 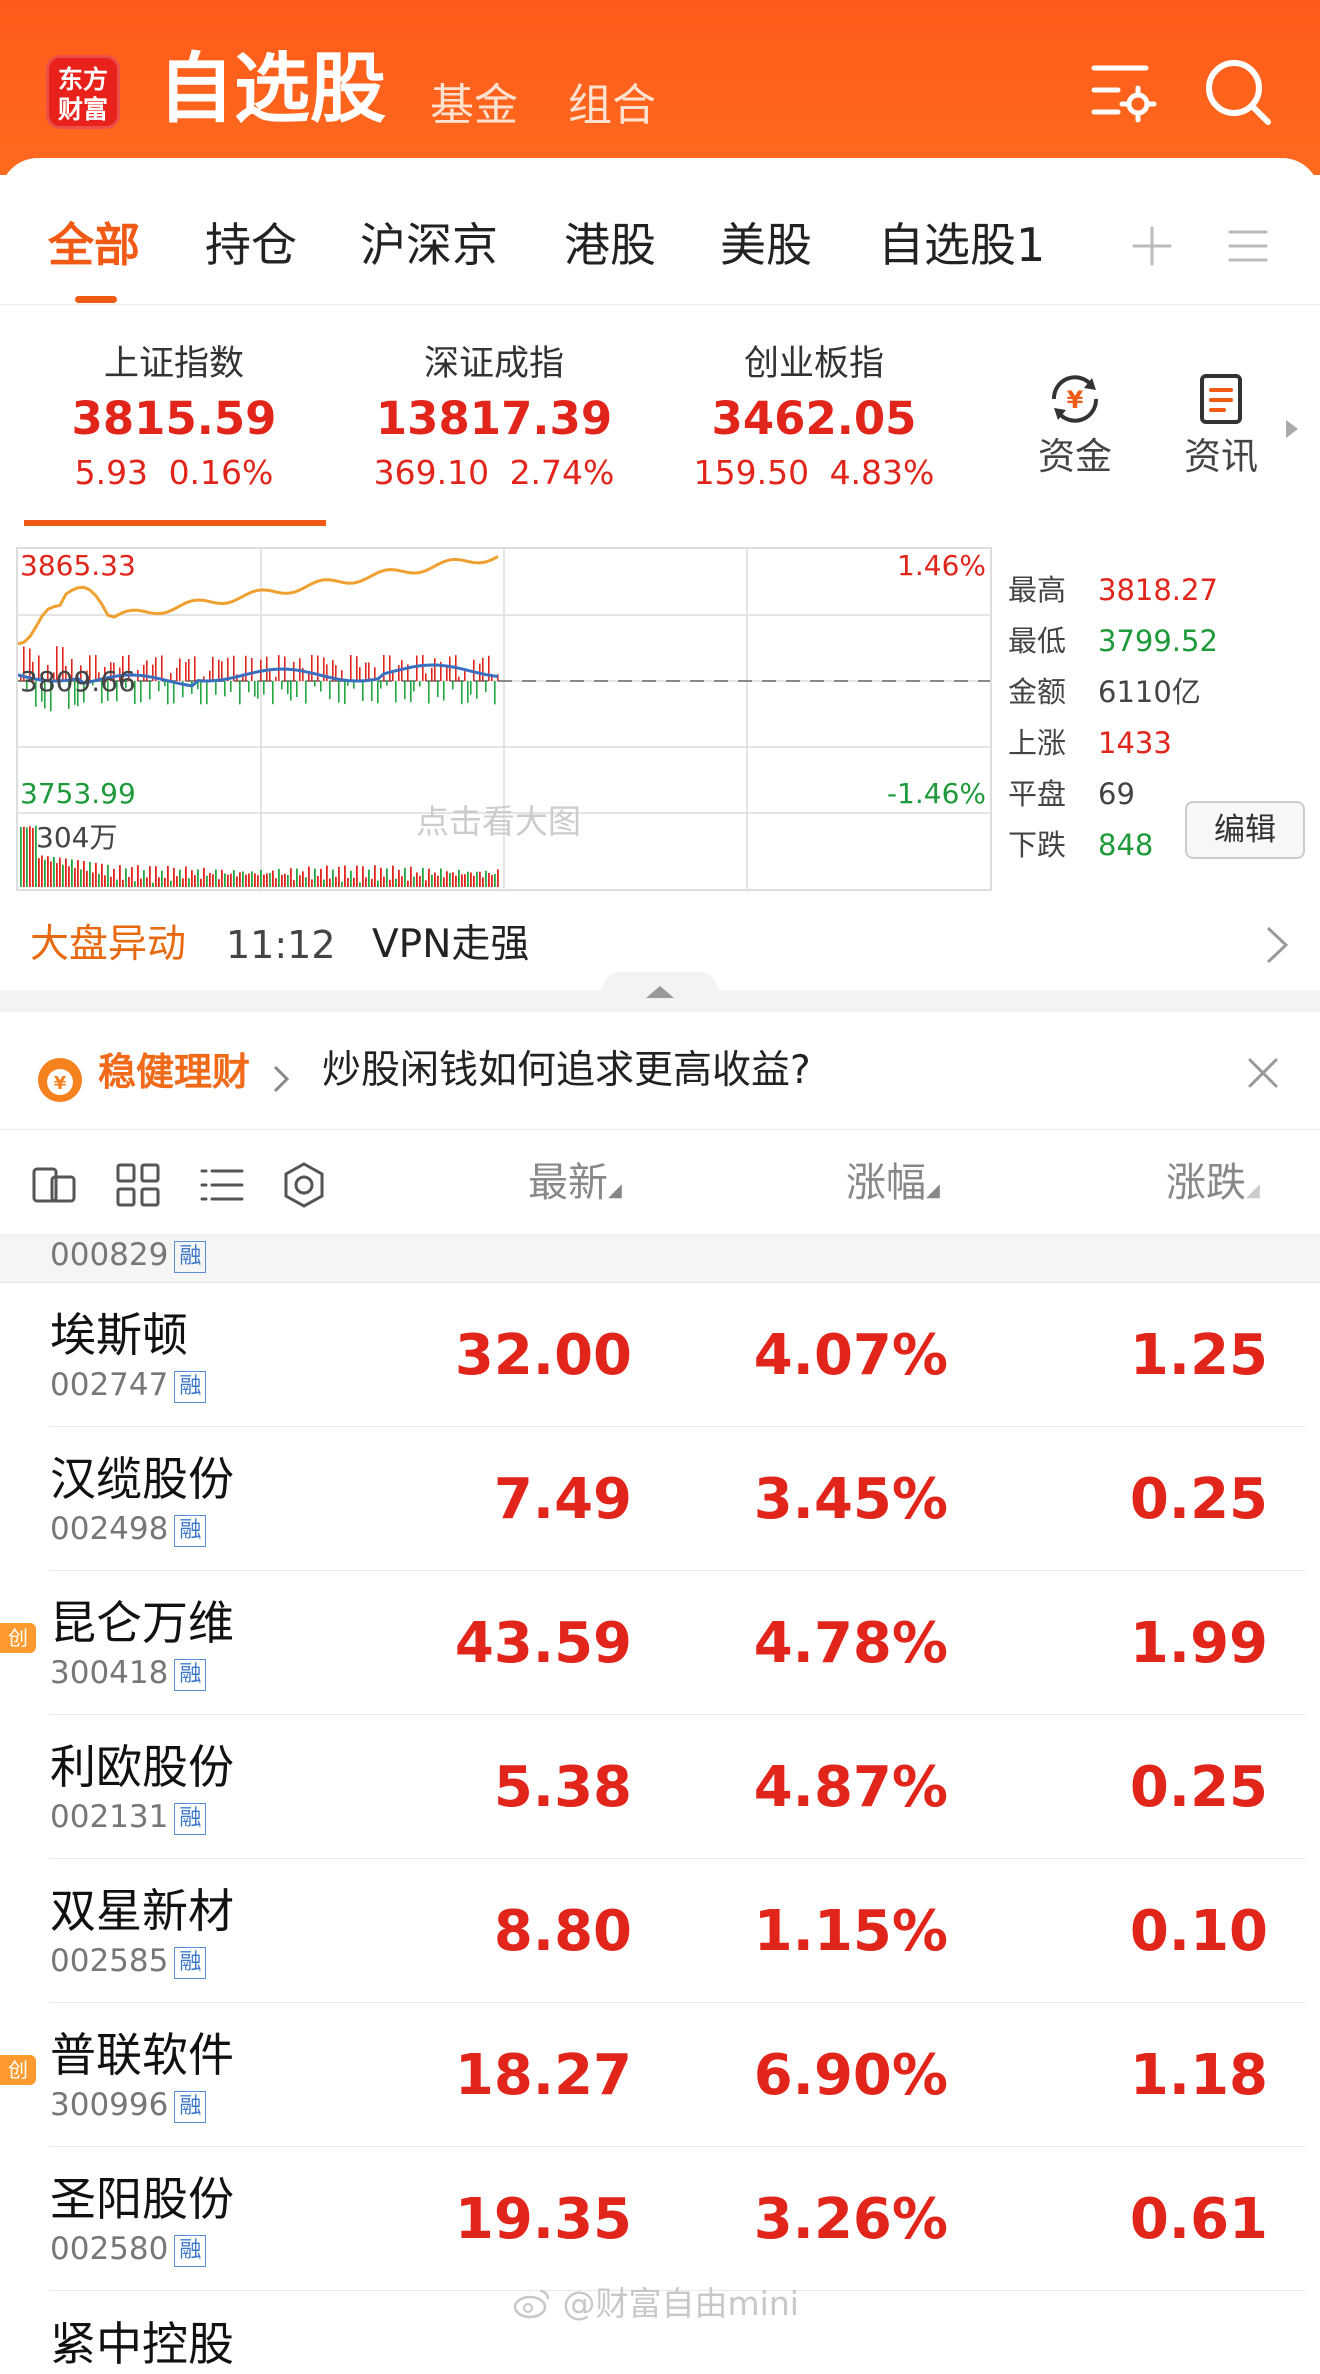 What do you see at coordinates (1152, 246) in the screenshot?
I see `add-group-icon` at bounding box center [1152, 246].